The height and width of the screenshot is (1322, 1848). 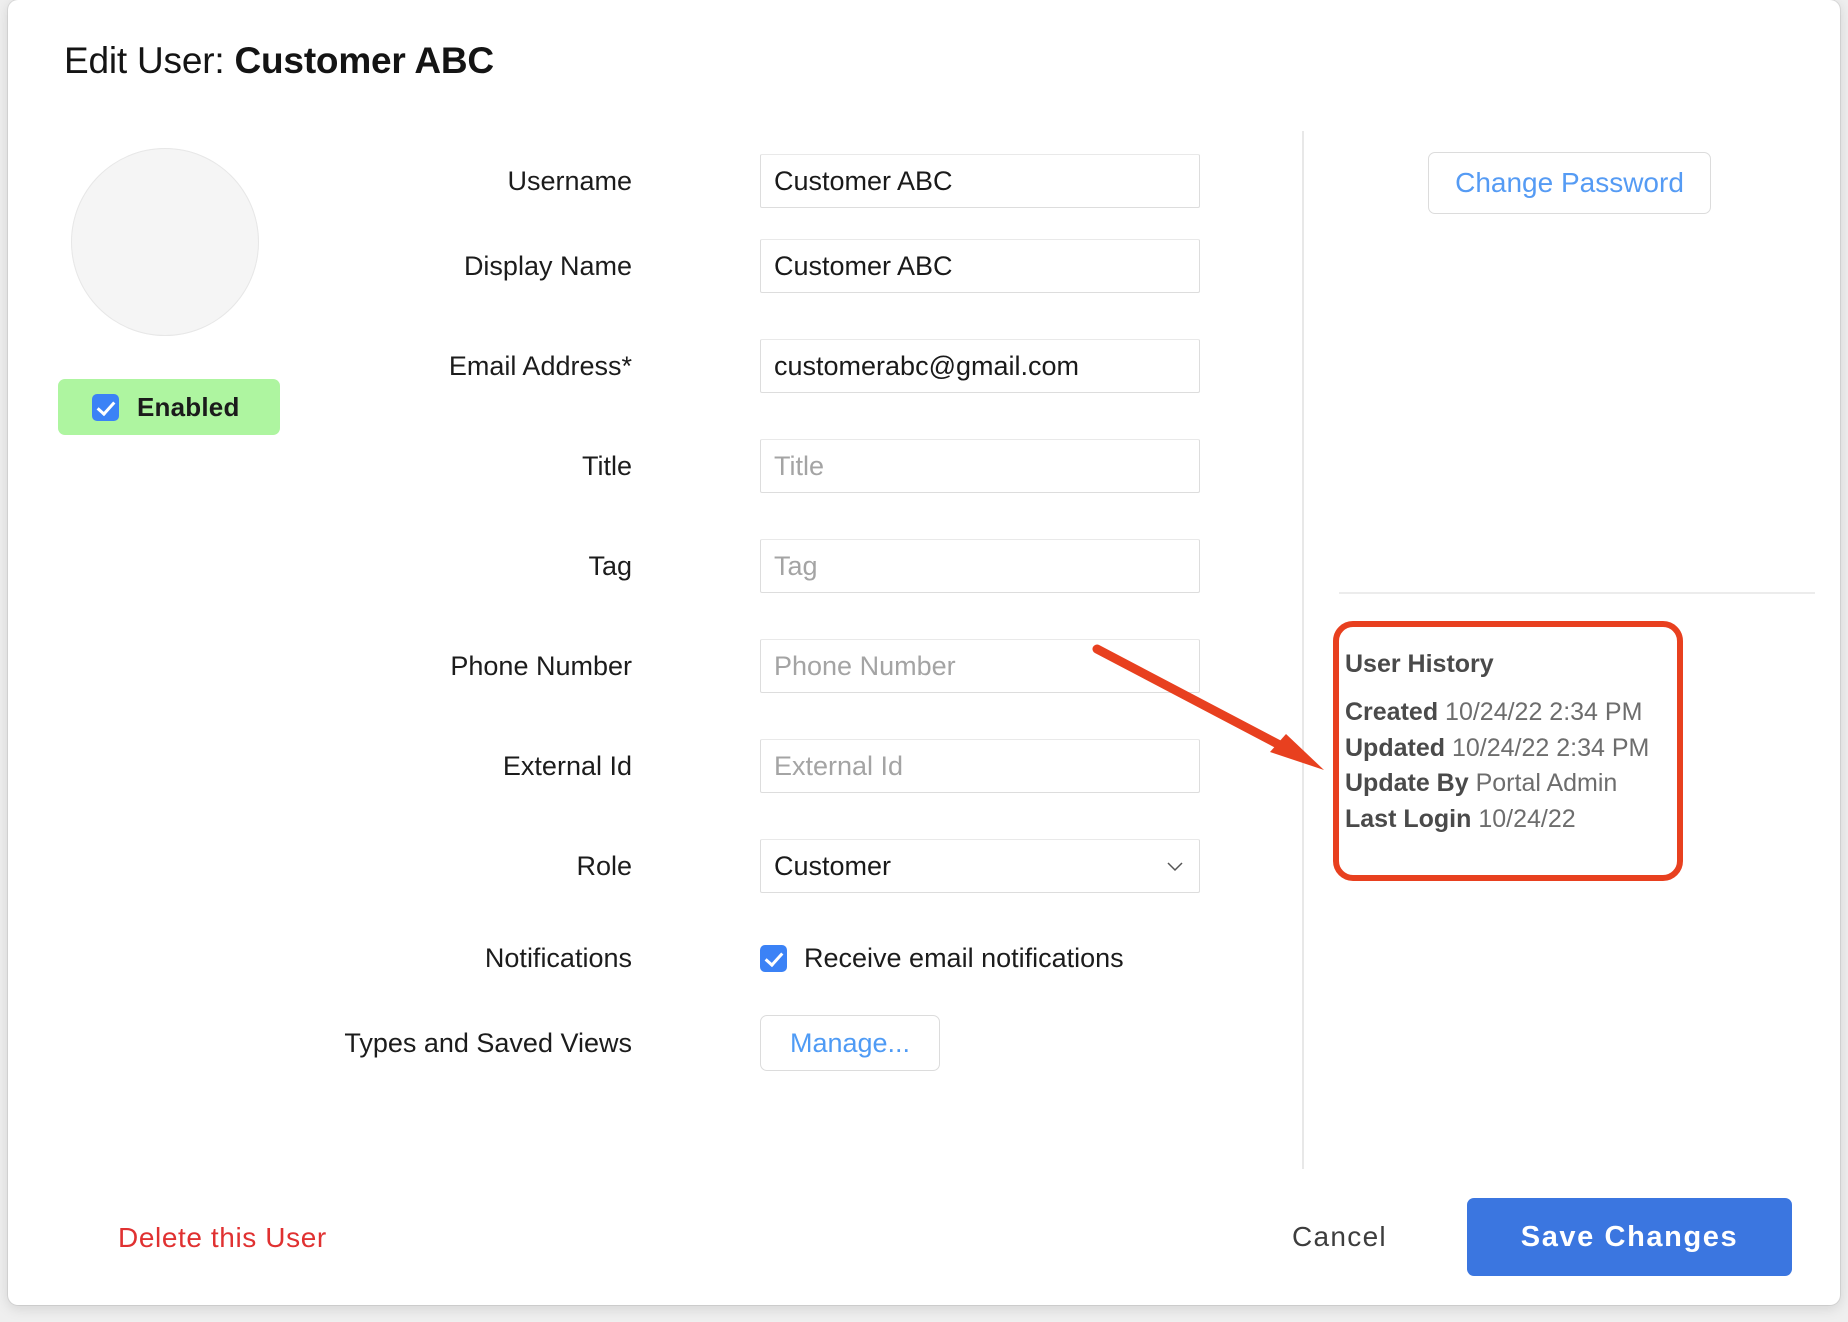 I want to click on input-username, so click(x=980, y=181).